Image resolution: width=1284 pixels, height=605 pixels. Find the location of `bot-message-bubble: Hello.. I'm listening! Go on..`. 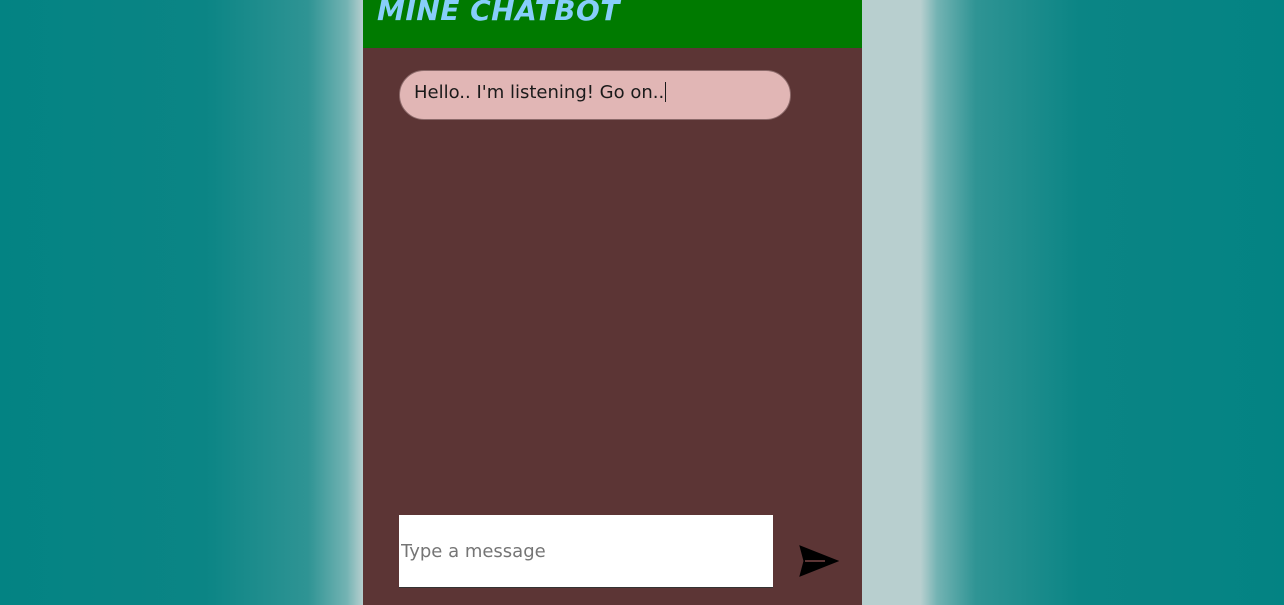

bot-message-bubble: Hello.. I'm listening! Go on.. is located at coordinates (595, 95).